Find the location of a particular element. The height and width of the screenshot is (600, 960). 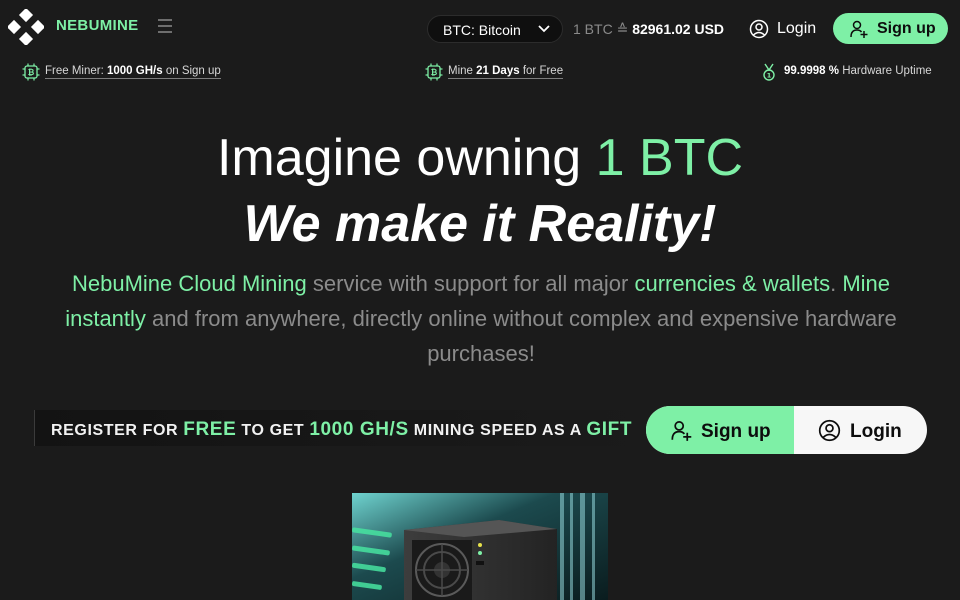

btc-price: 1 BTC ≙ 82961.02 USD is located at coordinates (648, 29).